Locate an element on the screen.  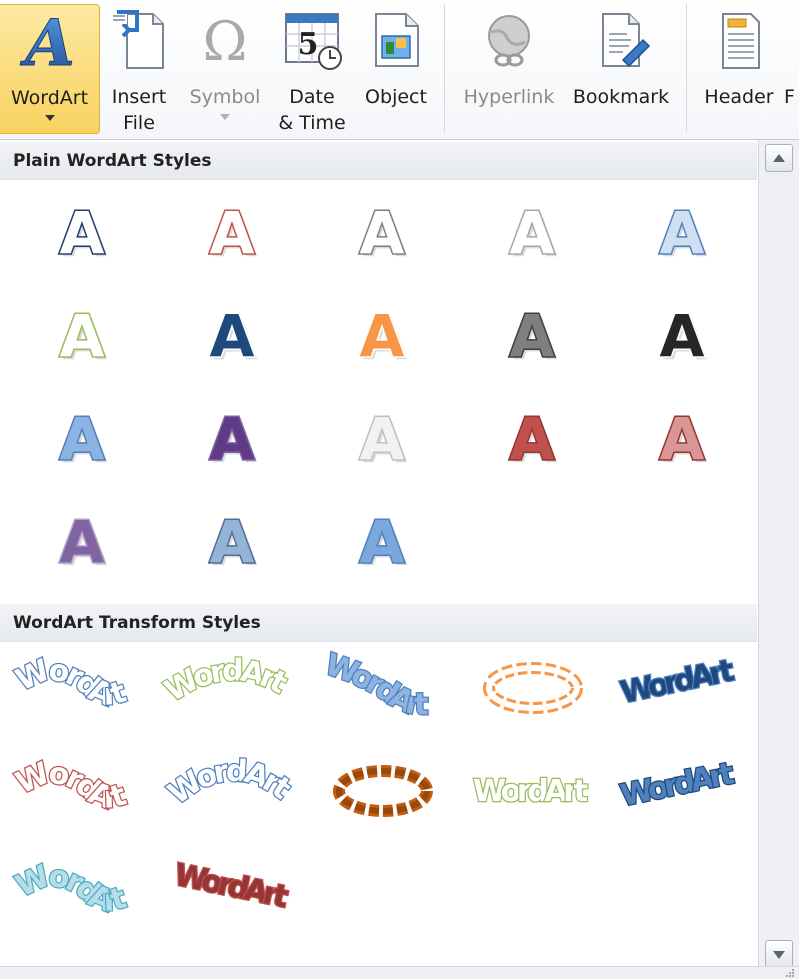
footer-label: F is located at coordinates (789, 97).